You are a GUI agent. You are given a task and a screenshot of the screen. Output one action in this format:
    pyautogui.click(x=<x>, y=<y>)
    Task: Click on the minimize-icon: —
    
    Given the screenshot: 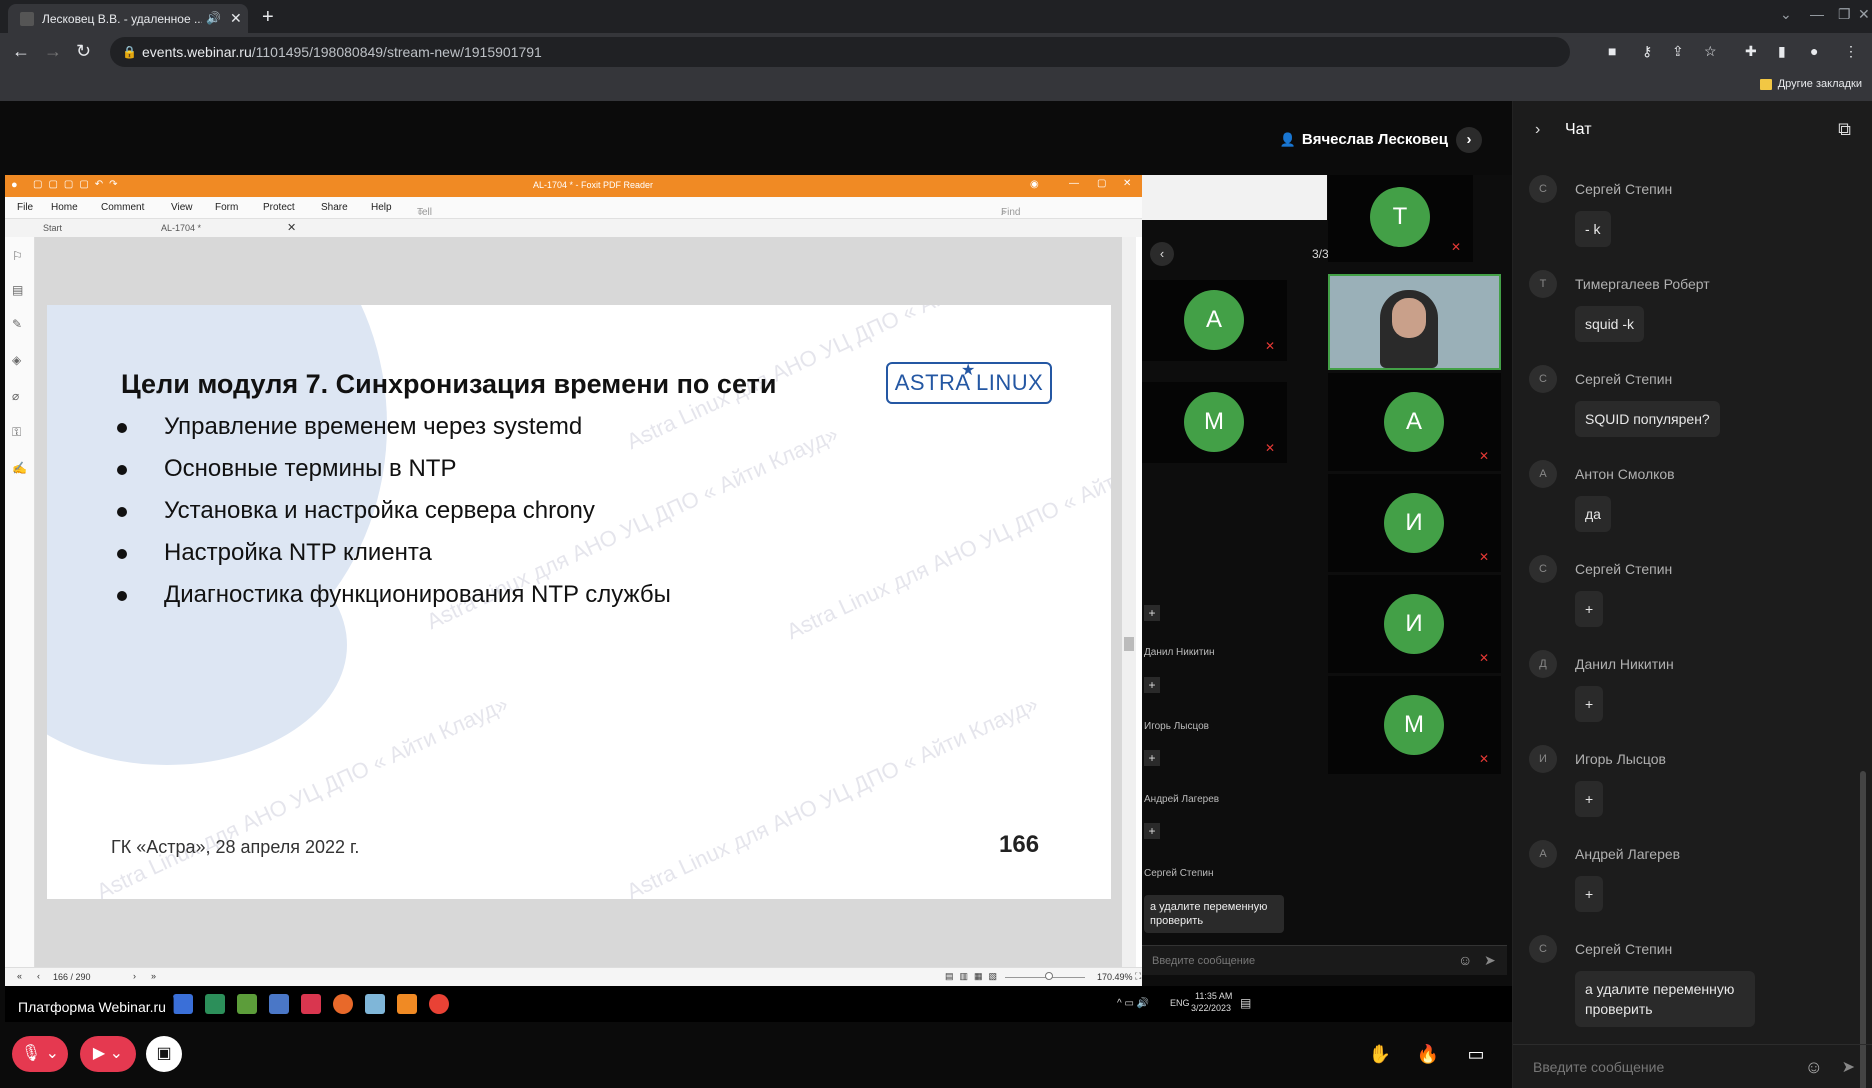 What is the action you would take?
    pyautogui.click(x=1817, y=14)
    